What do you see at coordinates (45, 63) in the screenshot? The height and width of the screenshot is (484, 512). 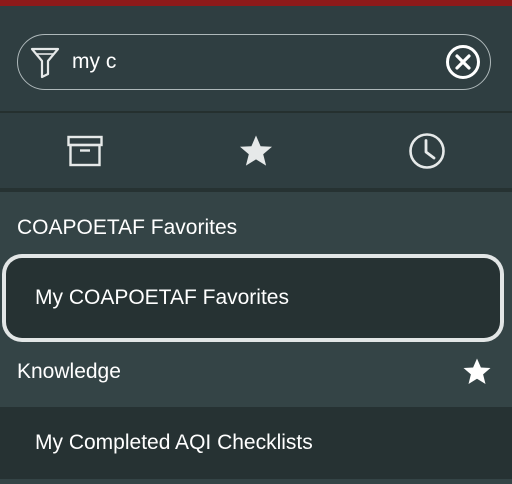 I see `funnel-icon` at bounding box center [45, 63].